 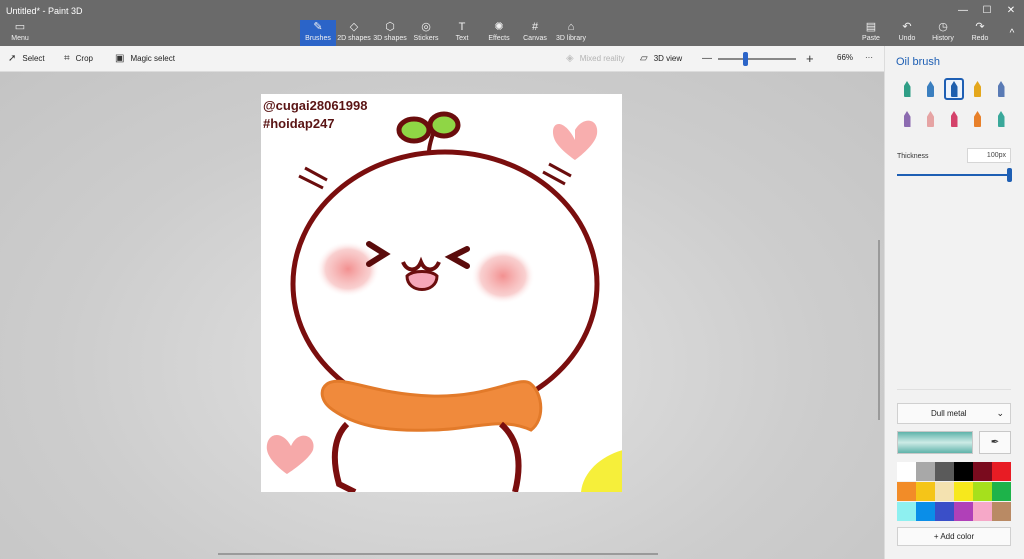 I want to click on tab-3d-shapes: ⬡ 3D shapes, so click(x=390, y=33).